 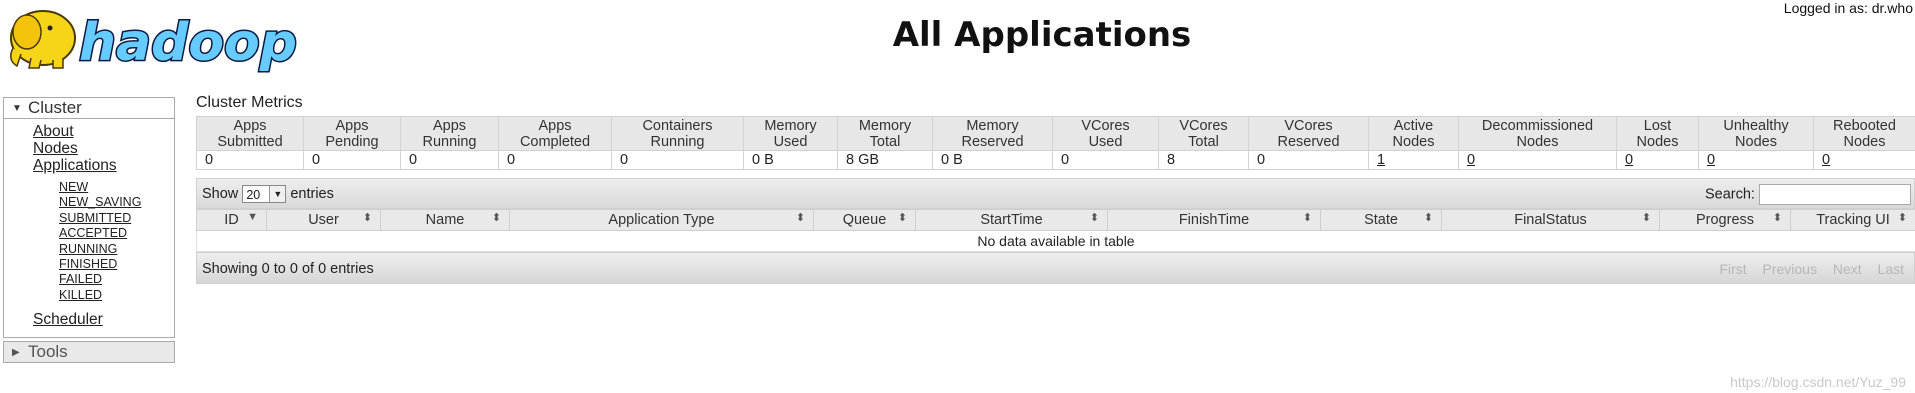 What do you see at coordinates (445, 220) in the screenshot?
I see `column-header: Name ⬍` at bounding box center [445, 220].